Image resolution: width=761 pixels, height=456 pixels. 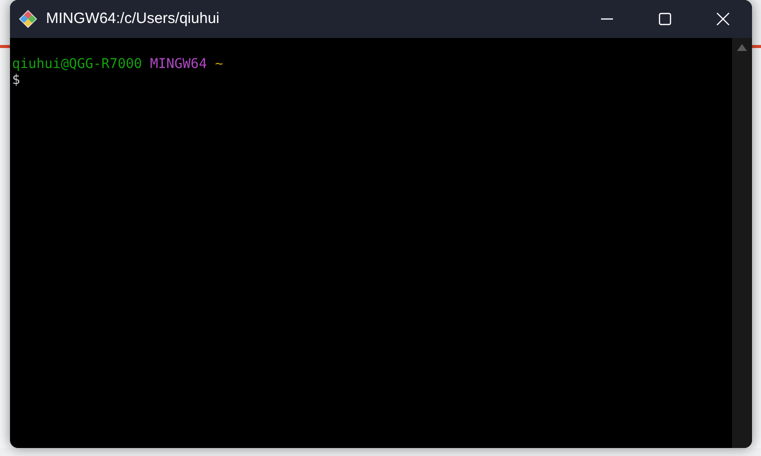 I want to click on terminal-text: MINGW64, so click(x=178, y=64).